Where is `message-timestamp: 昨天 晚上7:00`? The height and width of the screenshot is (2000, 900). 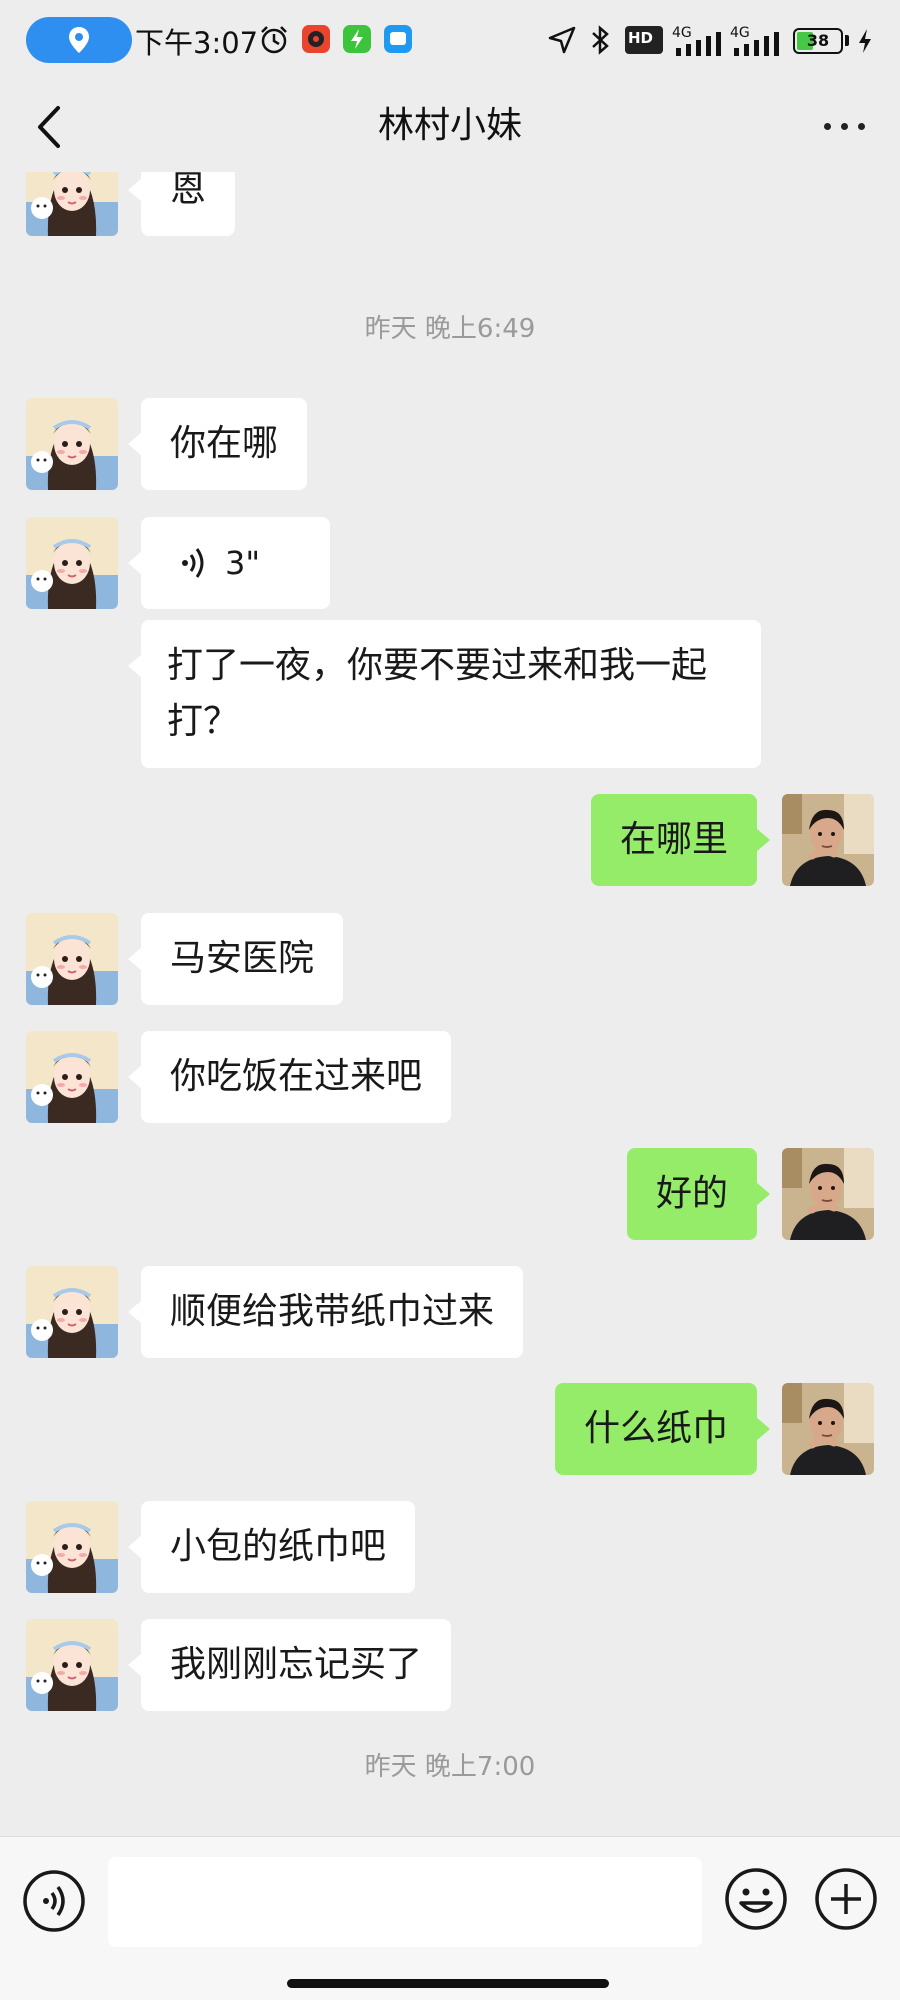
message-timestamp: 昨天 晚上7:00 is located at coordinates (450, 1767).